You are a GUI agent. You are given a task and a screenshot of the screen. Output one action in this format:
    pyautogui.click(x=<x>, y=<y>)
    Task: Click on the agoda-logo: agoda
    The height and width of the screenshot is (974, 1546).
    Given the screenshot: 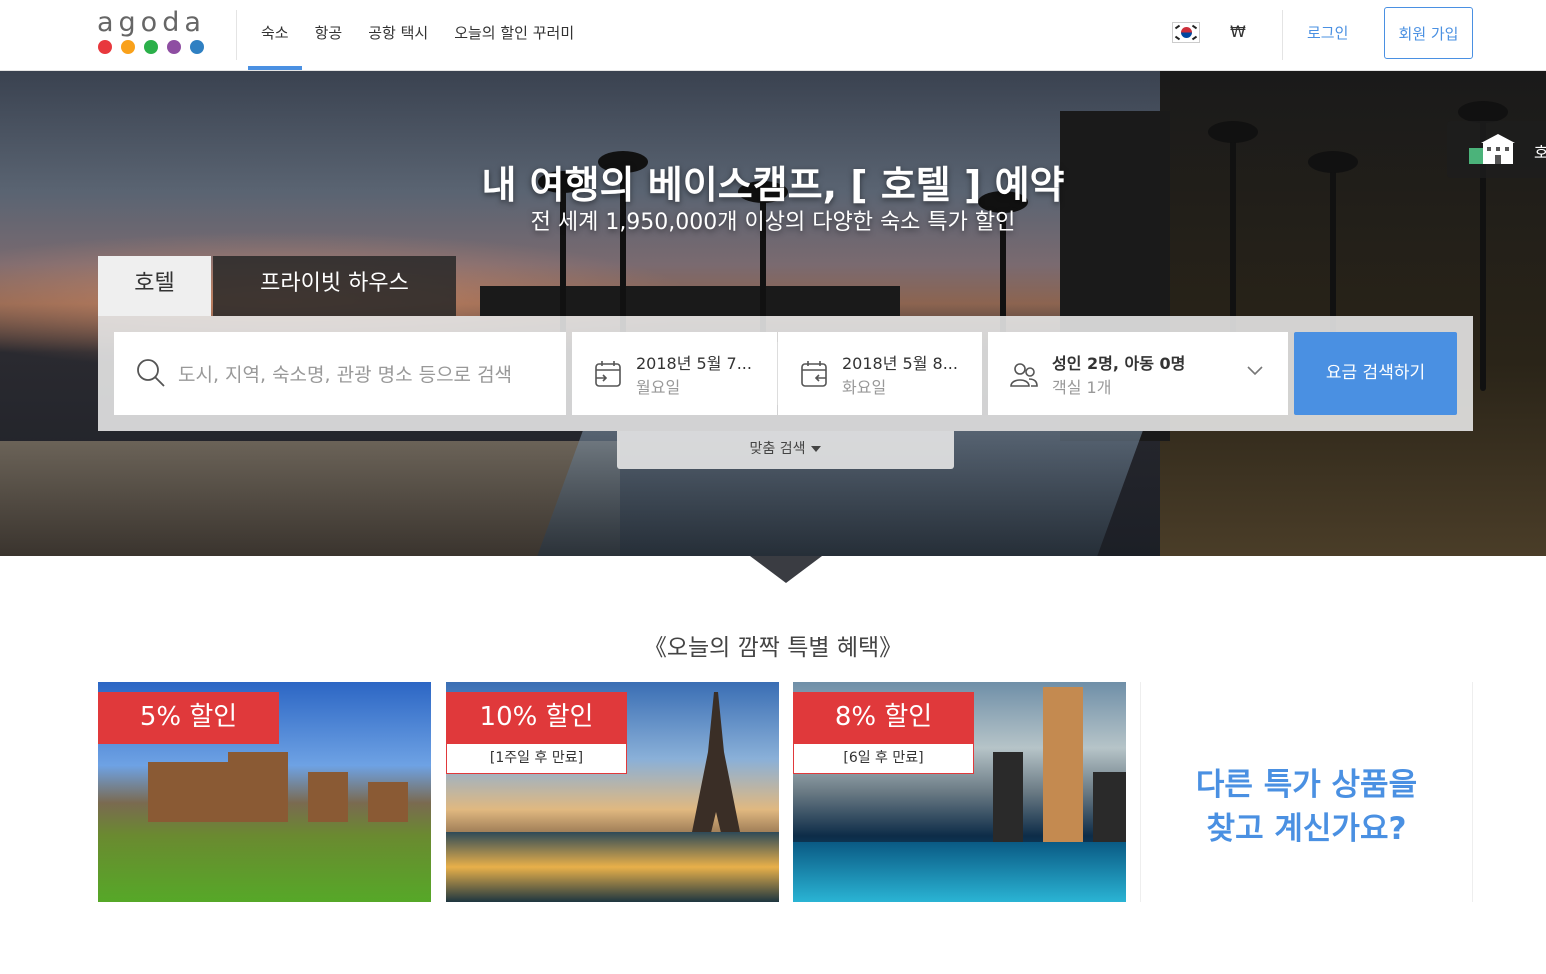 What is the action you would take?
    pyautogui.click(x=154, y=34)
    